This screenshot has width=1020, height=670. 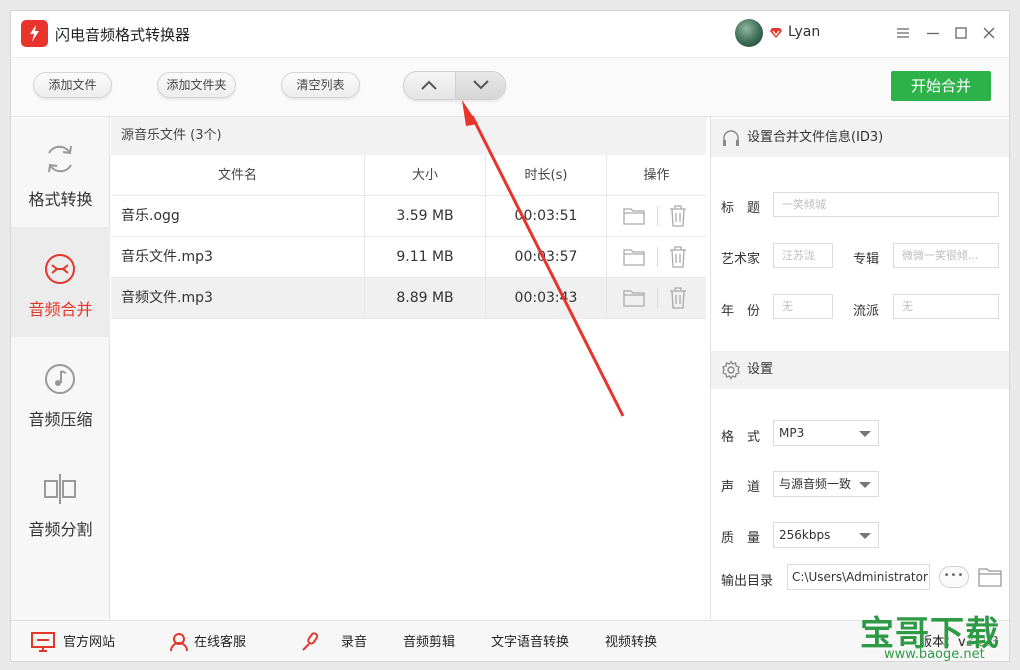 I want to click on move-down-button, so click(x=480, y=85).